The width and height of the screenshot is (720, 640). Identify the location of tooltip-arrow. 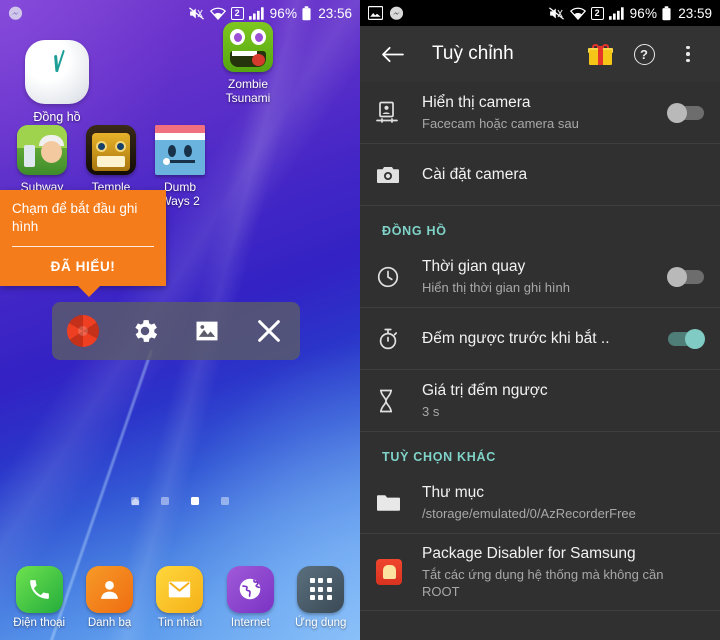
(89, 291).